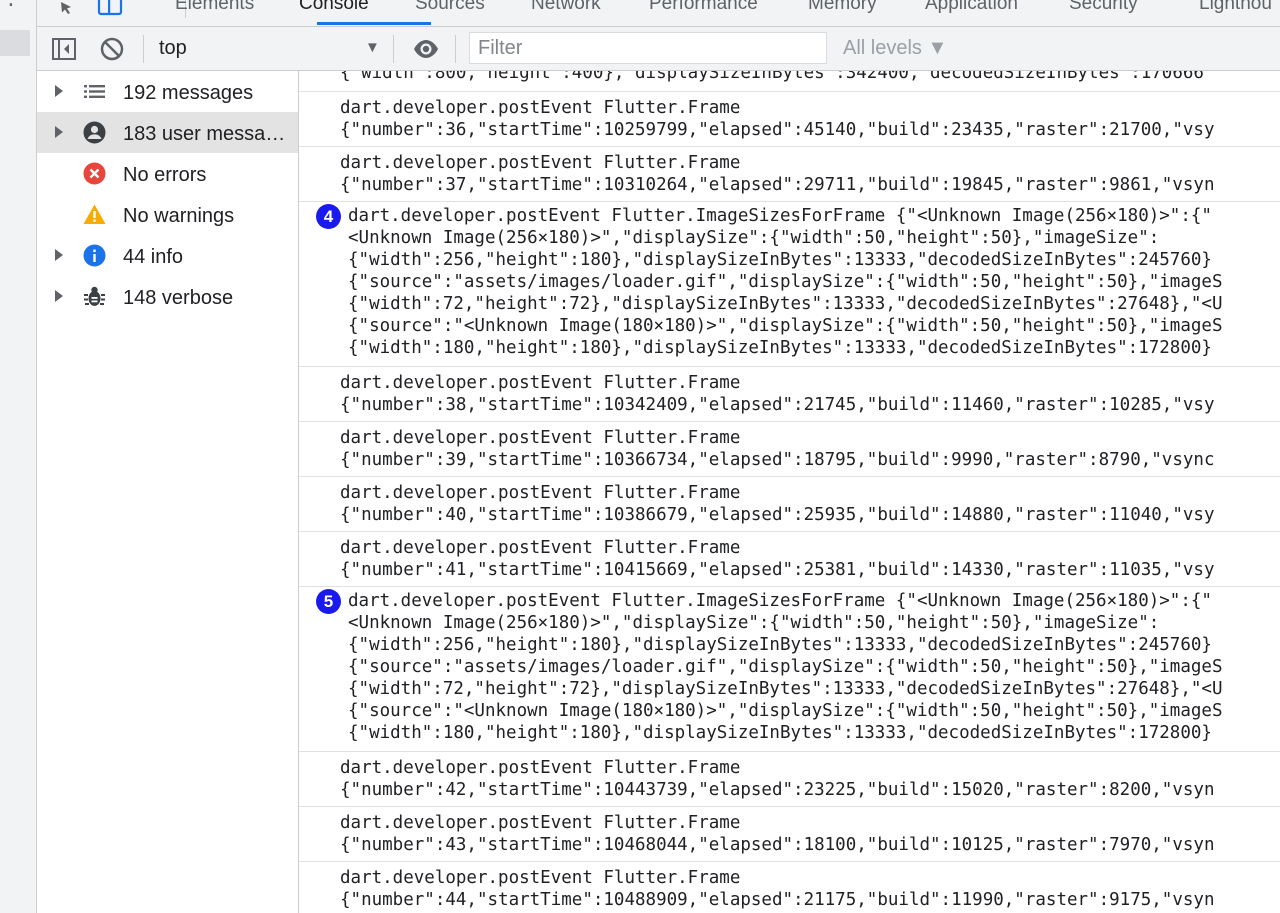 The height and width of the screenshot is (913, 1280). I want to click on user-icon, so click(94, 132).